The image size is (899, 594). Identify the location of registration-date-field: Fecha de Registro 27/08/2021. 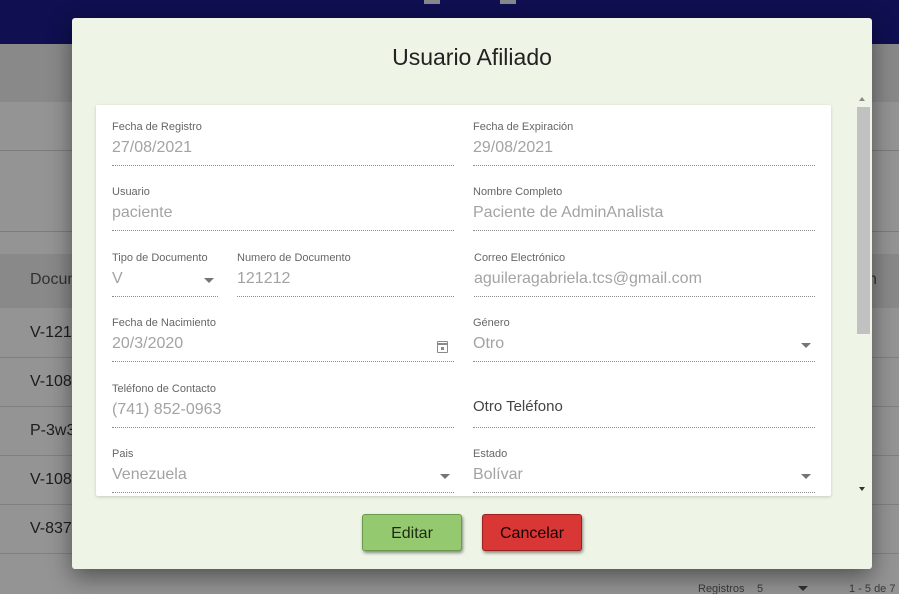
(283, 143).